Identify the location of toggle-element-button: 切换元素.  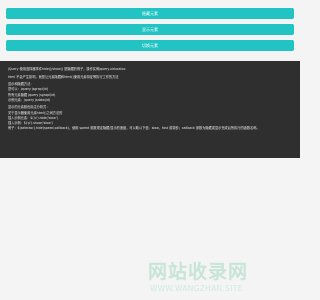
(150, 45).